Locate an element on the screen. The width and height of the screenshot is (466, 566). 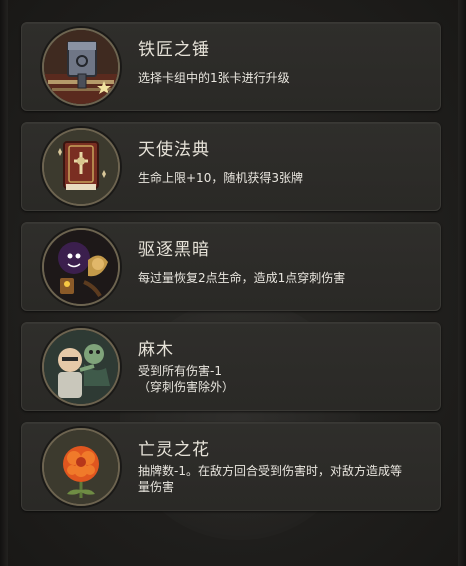
numb-icon is located at coordinates (81, 367).